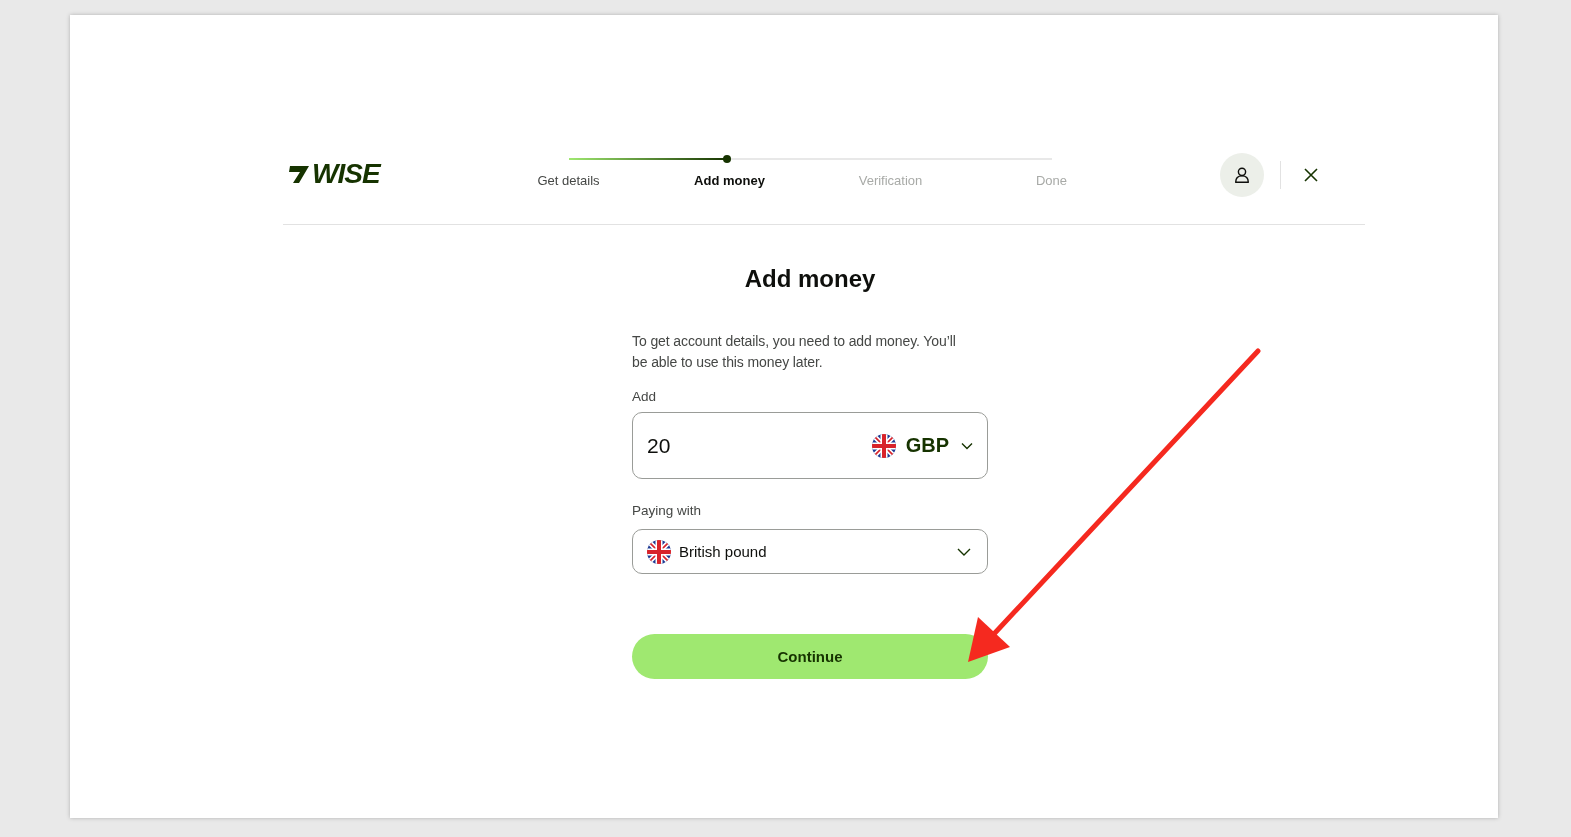  Describe the element at coordinates (890, 180) in the screenshot. I see `step-label: Verification` at that location.